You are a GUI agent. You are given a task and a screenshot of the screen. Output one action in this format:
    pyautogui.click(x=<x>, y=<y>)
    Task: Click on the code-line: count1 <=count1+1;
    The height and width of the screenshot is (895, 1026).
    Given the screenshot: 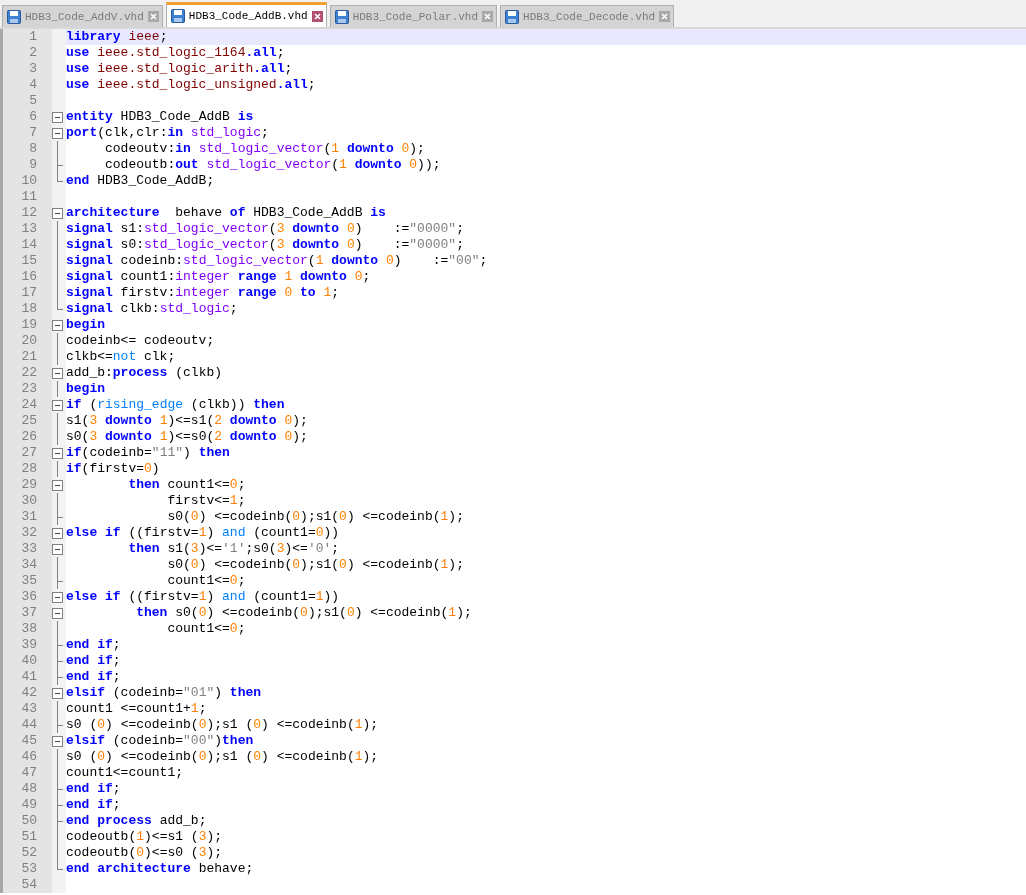 What is the action you would take?
    pyautogui.click(x=137, y=709)
    